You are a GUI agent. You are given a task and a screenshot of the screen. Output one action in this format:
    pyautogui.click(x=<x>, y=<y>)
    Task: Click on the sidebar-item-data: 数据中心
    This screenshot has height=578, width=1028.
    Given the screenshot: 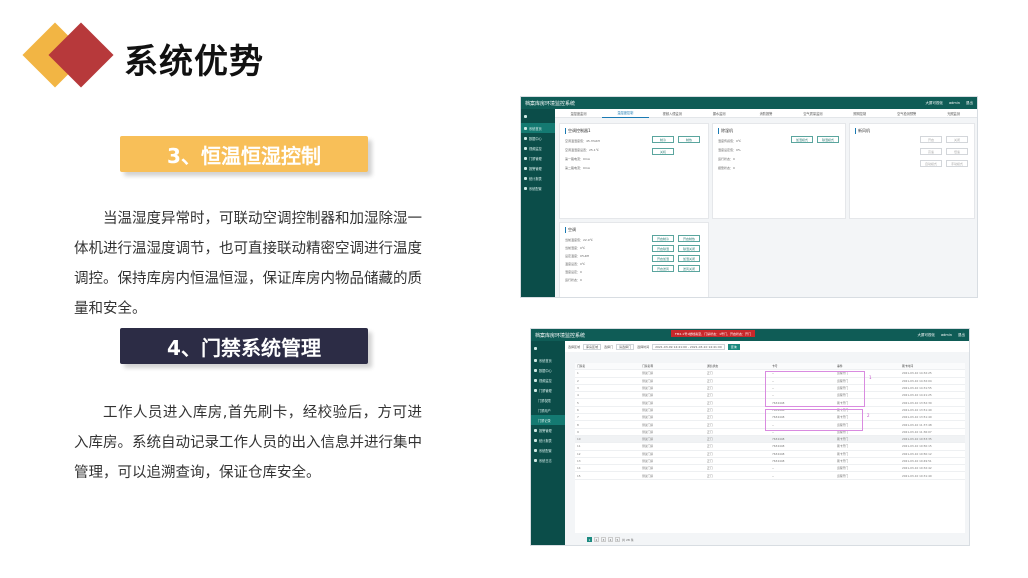 What is the action you would take?
    pyautogui.click(x=538, y=138)
    